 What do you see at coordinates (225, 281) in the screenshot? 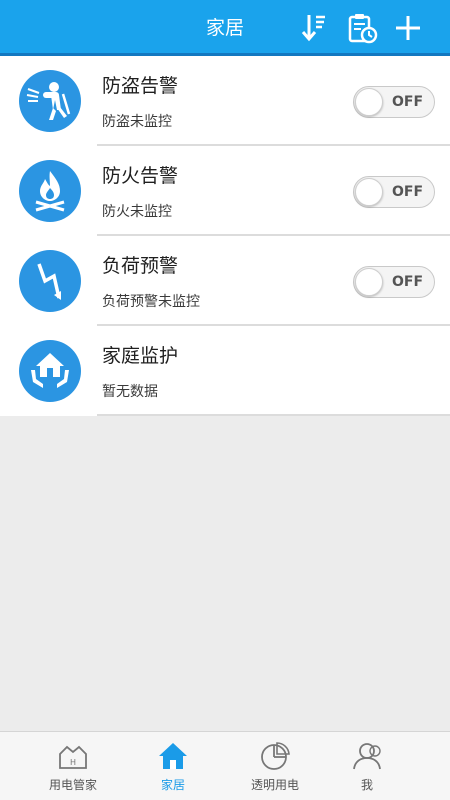
I see `list-item-load-warning: 负荷预警 负荷预警未监控 OFF` at bounding box center [225, 281].